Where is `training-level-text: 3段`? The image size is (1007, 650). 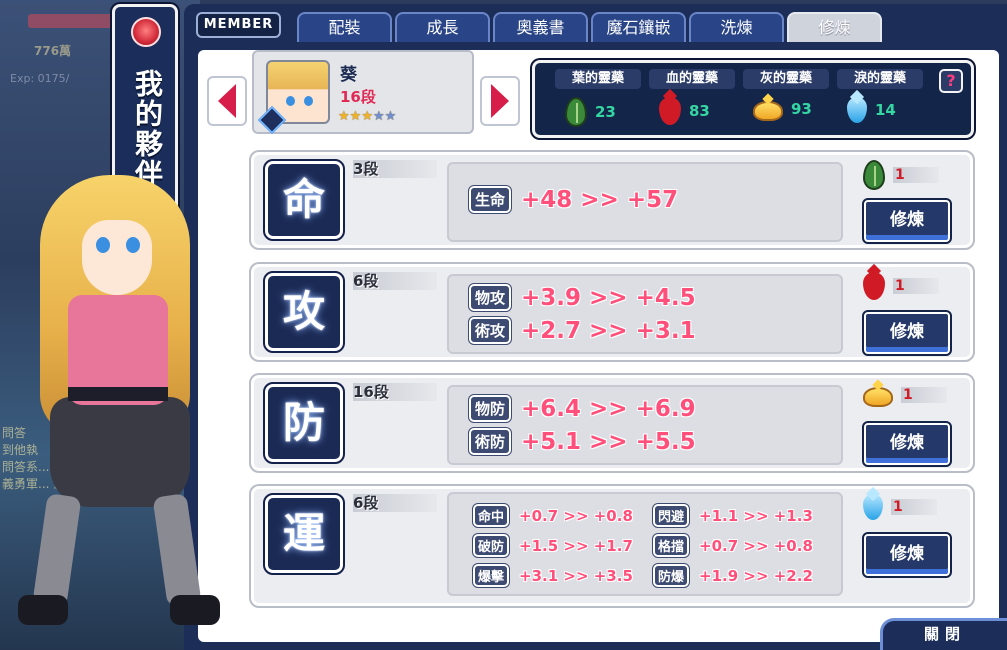 training-level-text: 3段 is located at coordinates (366, 169).